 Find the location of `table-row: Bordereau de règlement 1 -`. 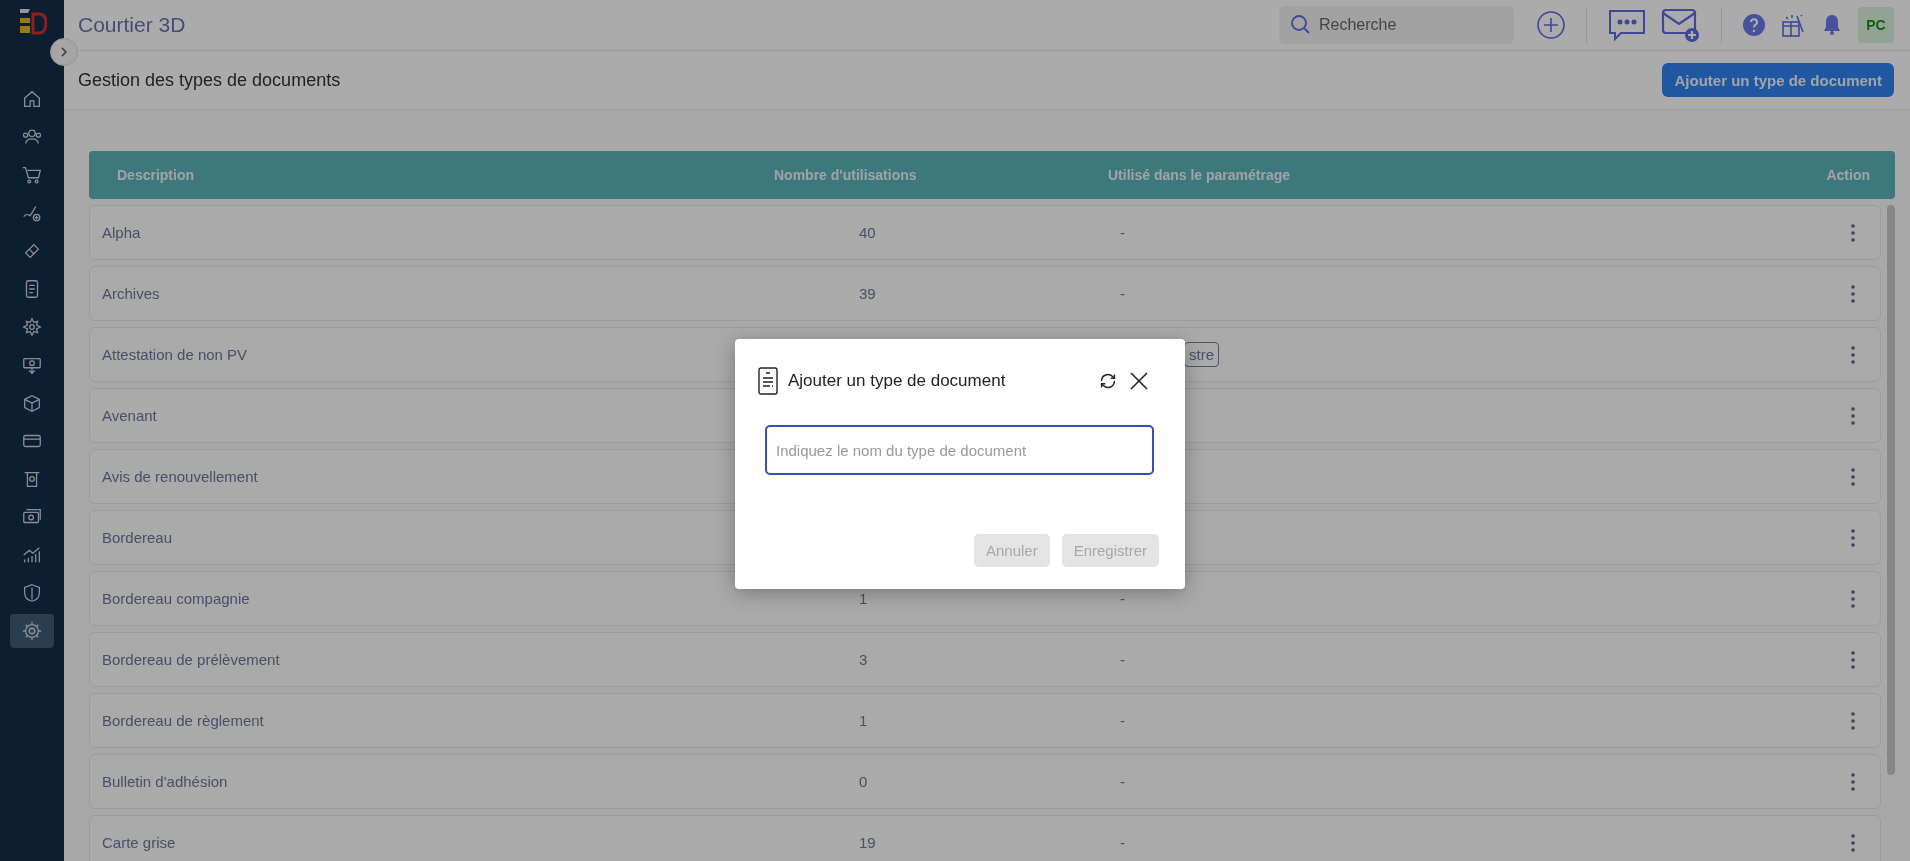

table-row: Bordereau de règlement 1 - is located at coordinates (985, 720).